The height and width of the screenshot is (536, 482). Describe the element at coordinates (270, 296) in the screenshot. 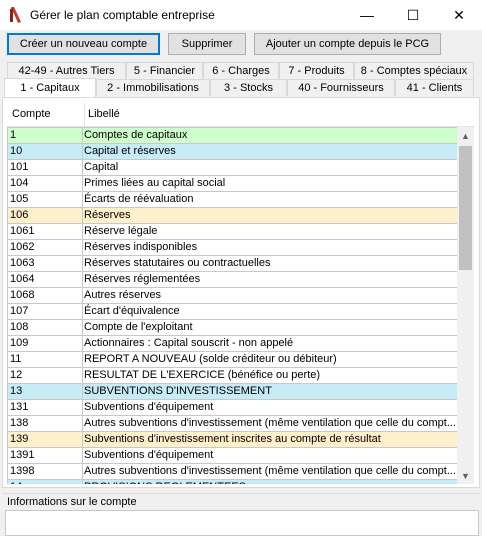

I see `account-label-cell: Autres réserves` at that location.